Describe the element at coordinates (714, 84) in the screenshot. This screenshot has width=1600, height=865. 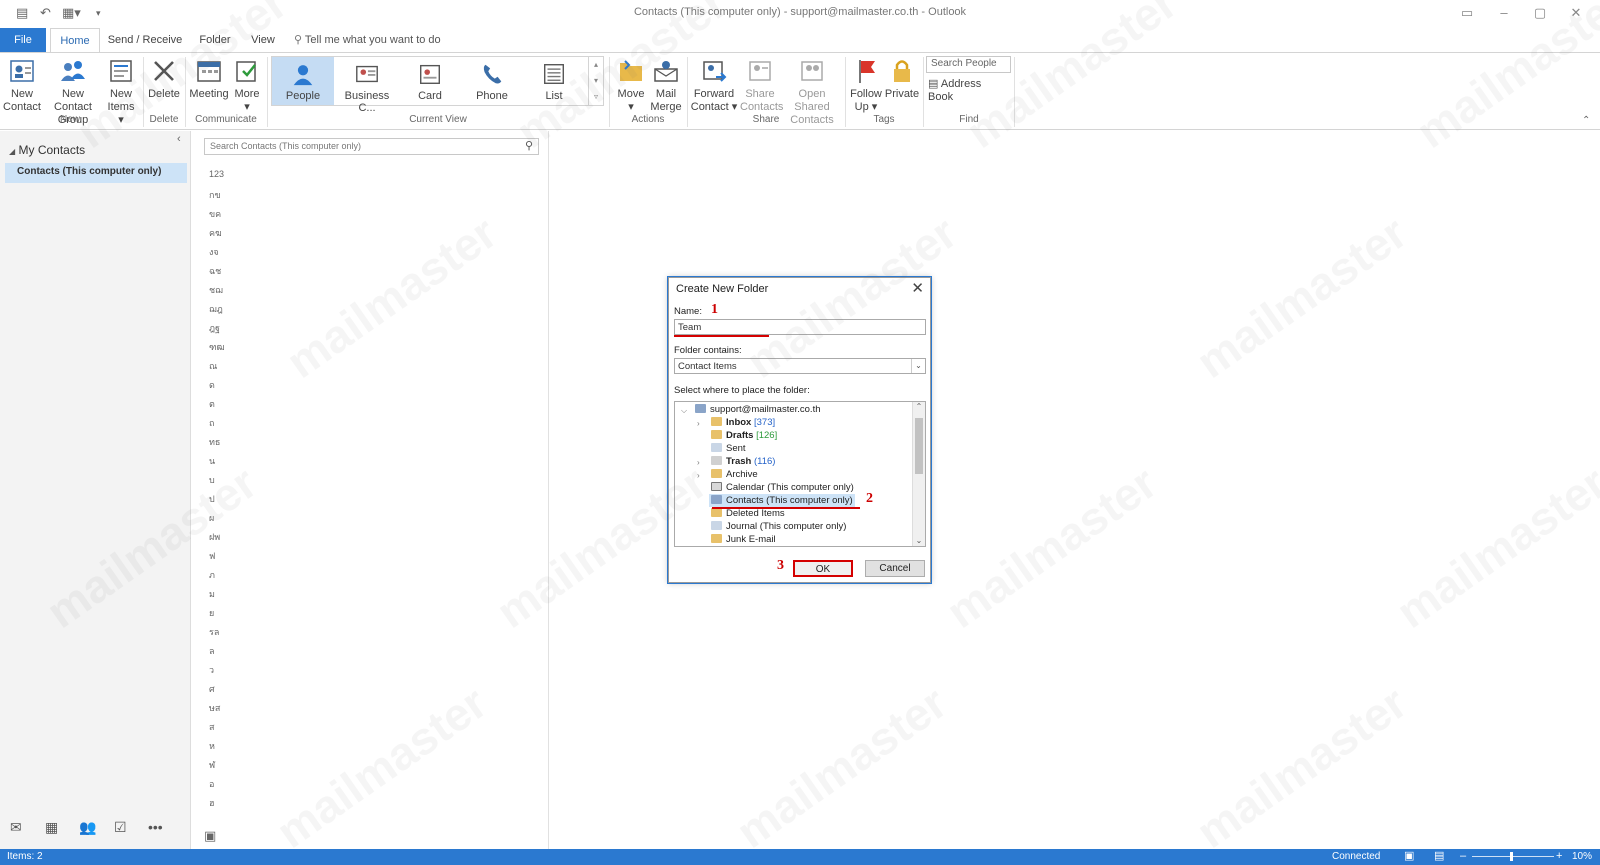
I see `forward-contact-button: Forward Contact ▾` at that location.